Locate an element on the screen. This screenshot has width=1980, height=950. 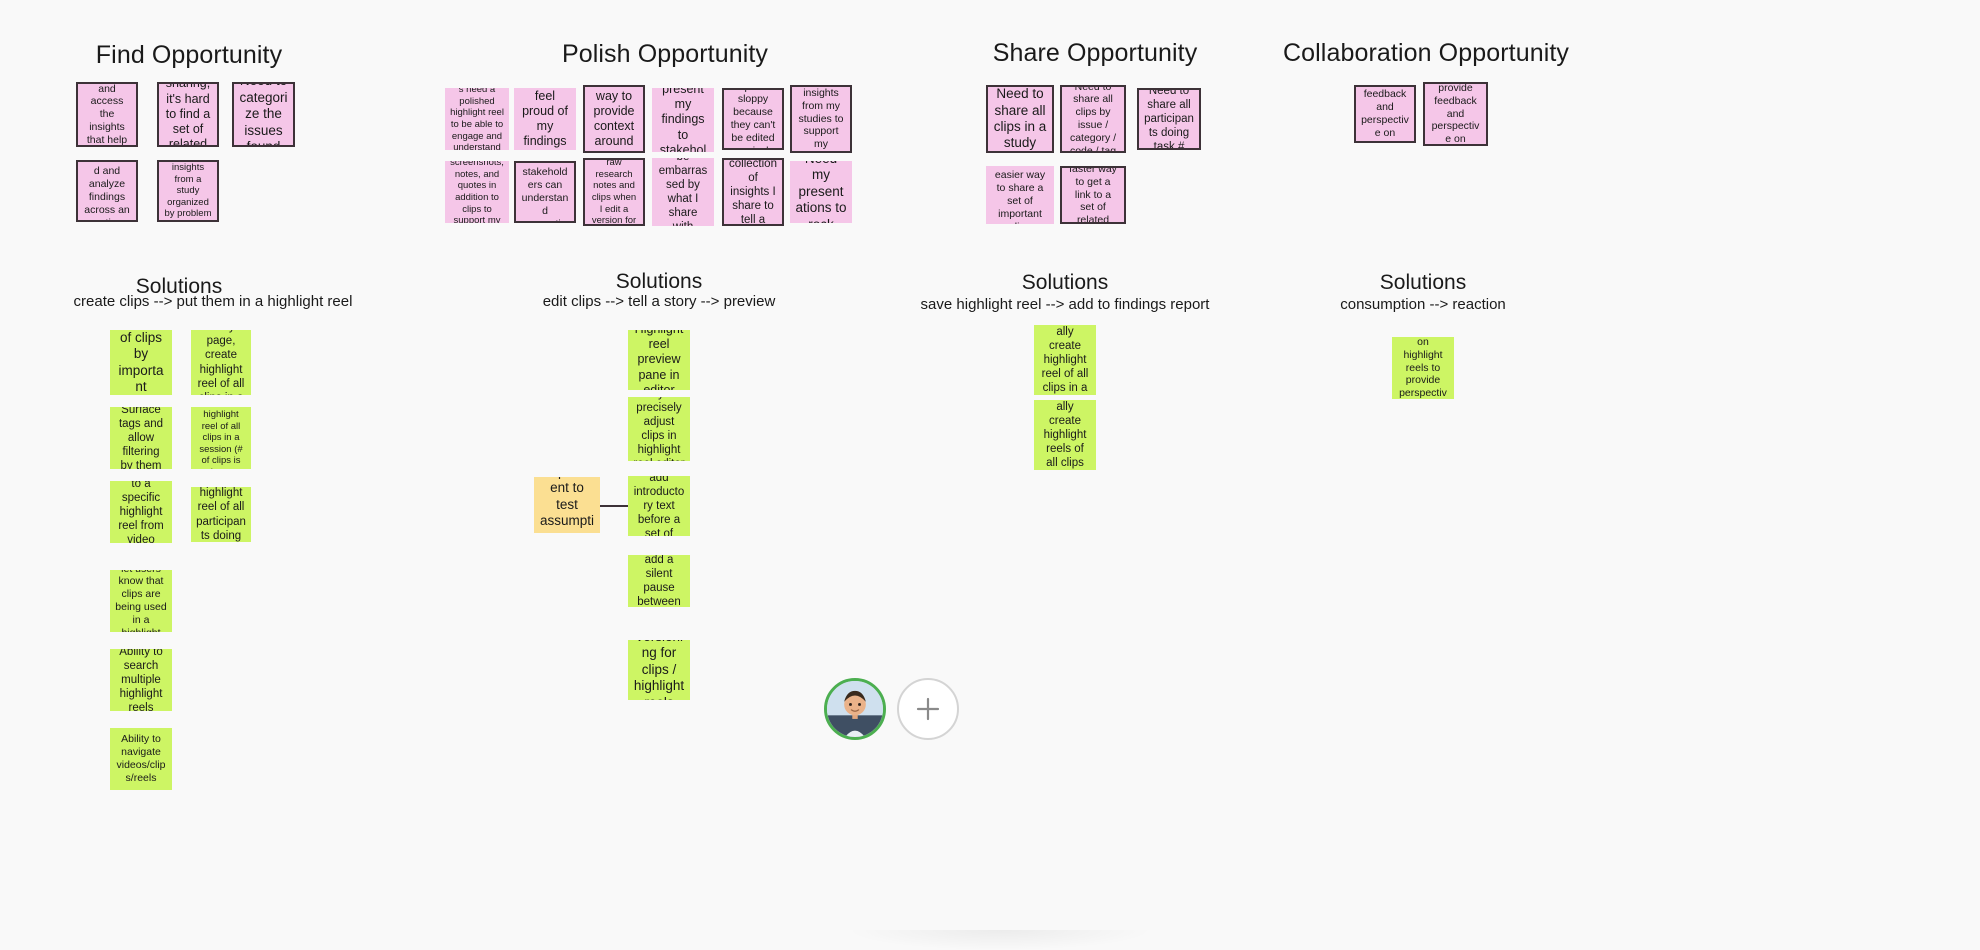
note-text: Need my presentations to rock is located at coordinates (821, 192).